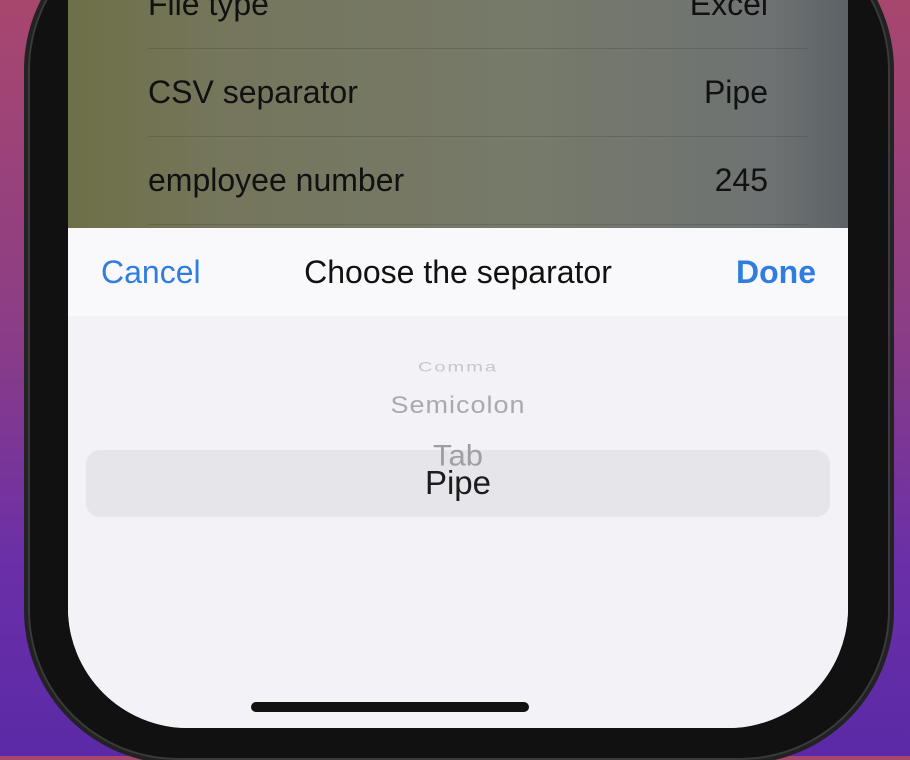  I want to click on settings-row-file-type: File type Excel, so click(478, 24).